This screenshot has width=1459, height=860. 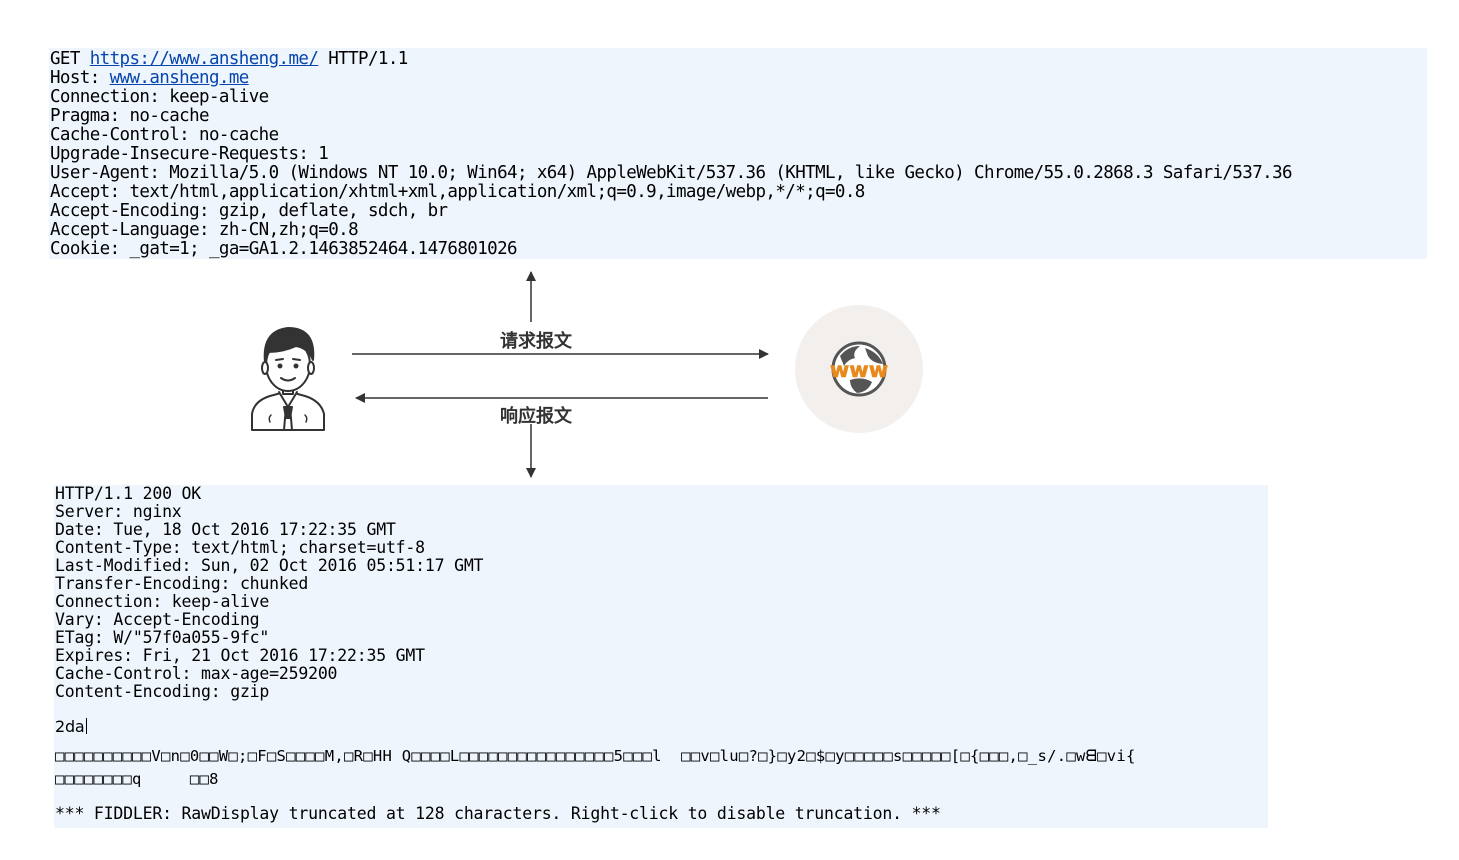 I want to click on www-globe-icon: www, so click(x=859, y=369).